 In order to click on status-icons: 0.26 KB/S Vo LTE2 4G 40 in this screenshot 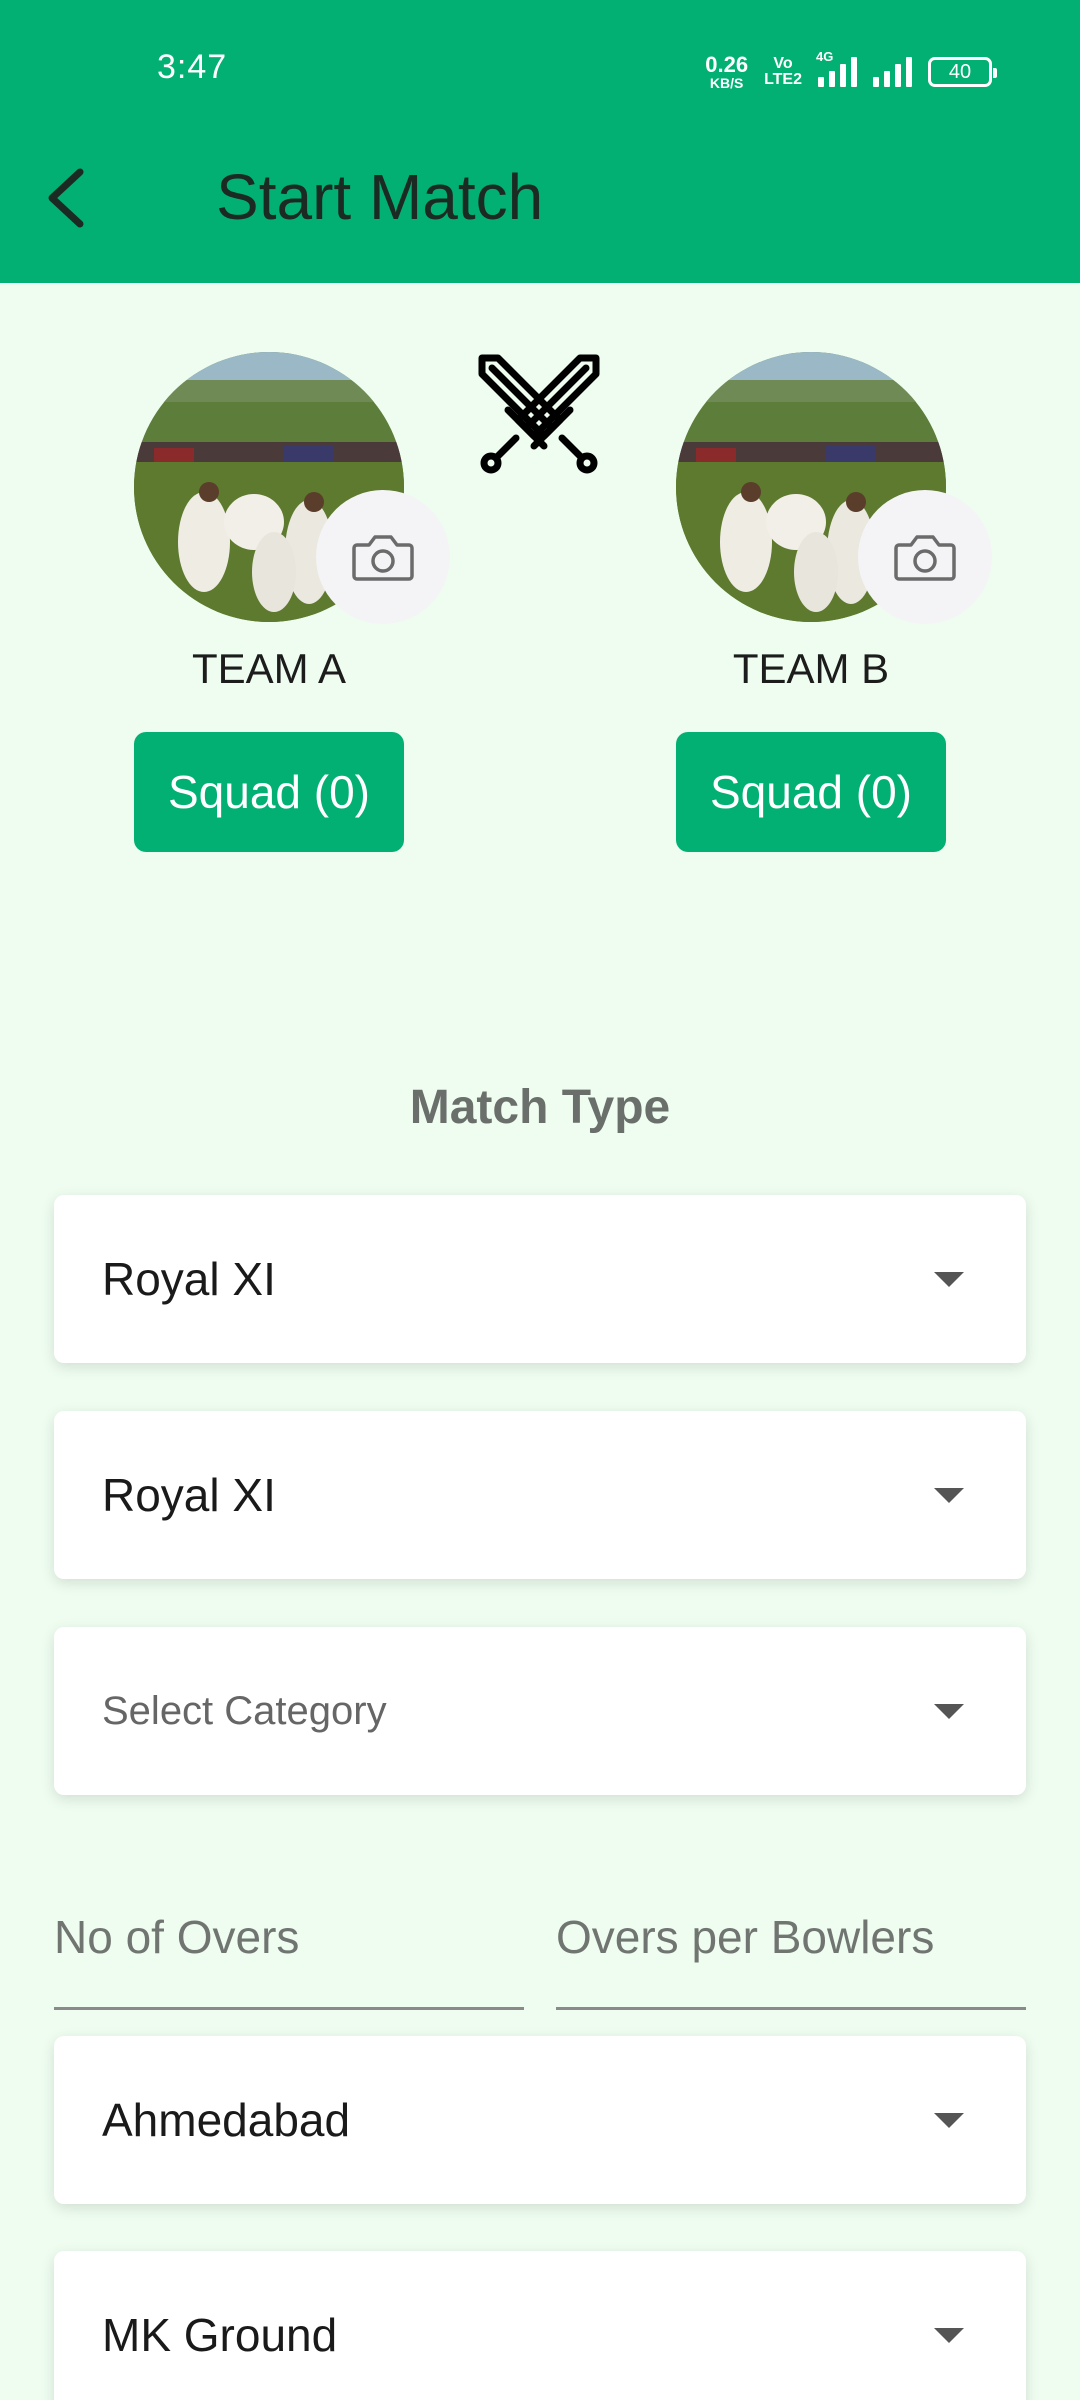, I will do `click(851, 71)`.